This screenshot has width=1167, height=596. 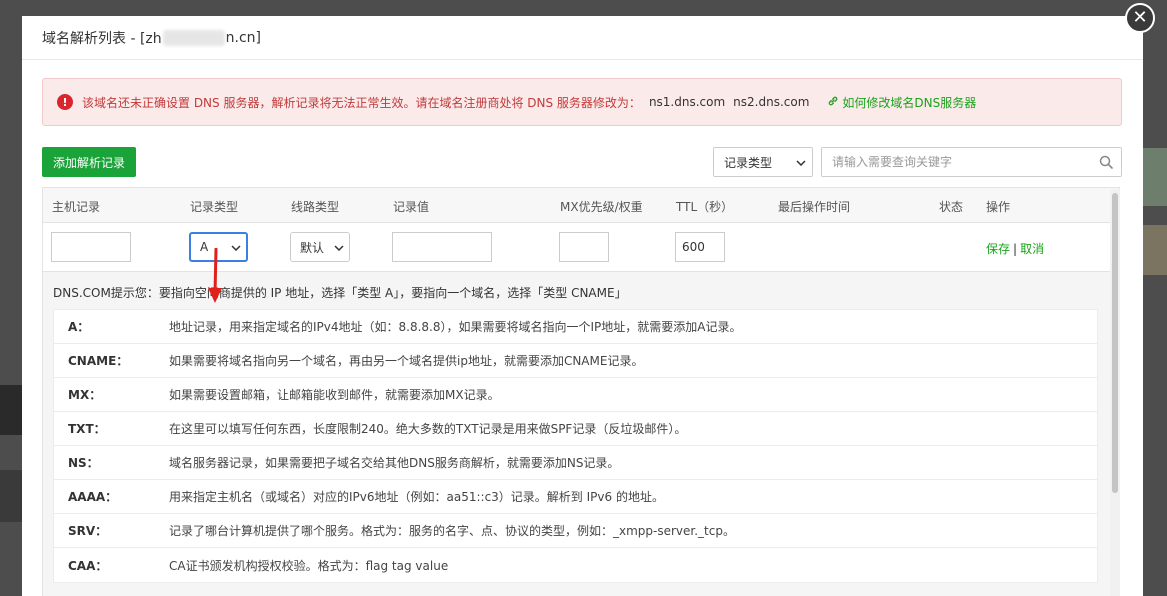 What do you see at coordinates (394, 463) in the screenshot?
I see `tip-desc: 域名服务器记录，如果需要把子域名交给其他DNS服务商解析，就需要添加NS记录。` at bounding box center [394, 463].